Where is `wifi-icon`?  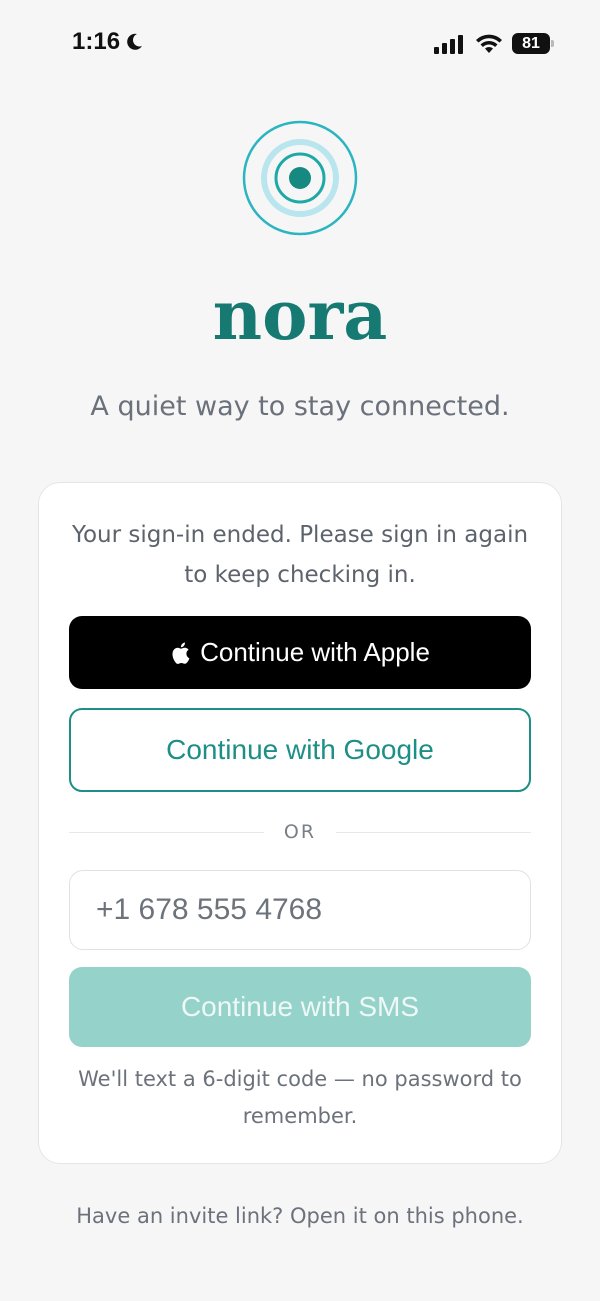 wifi-icon is located at coordinates (489, 43).